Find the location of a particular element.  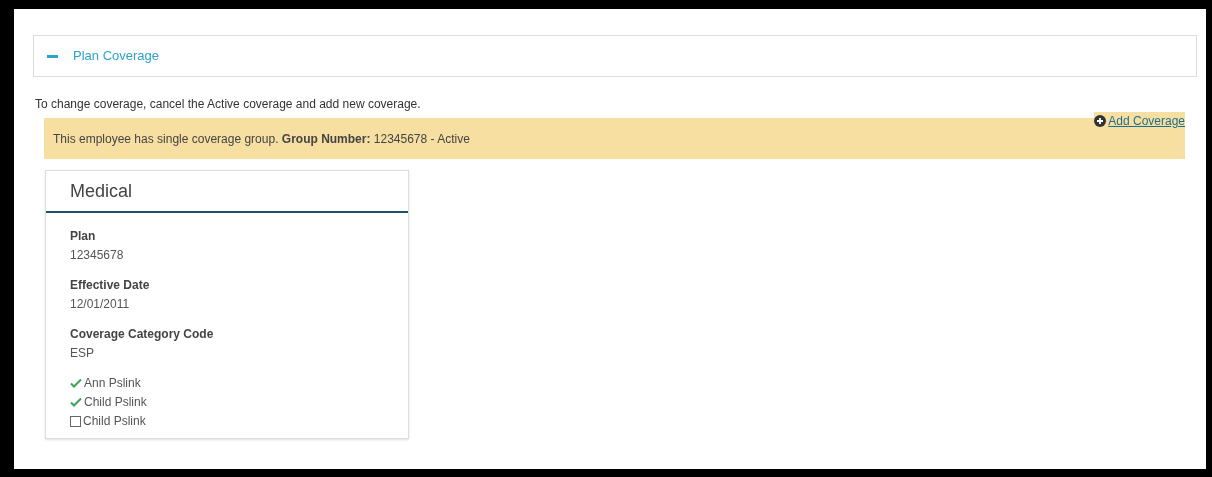

field-label: Plan is located at coordinates (83, 236).